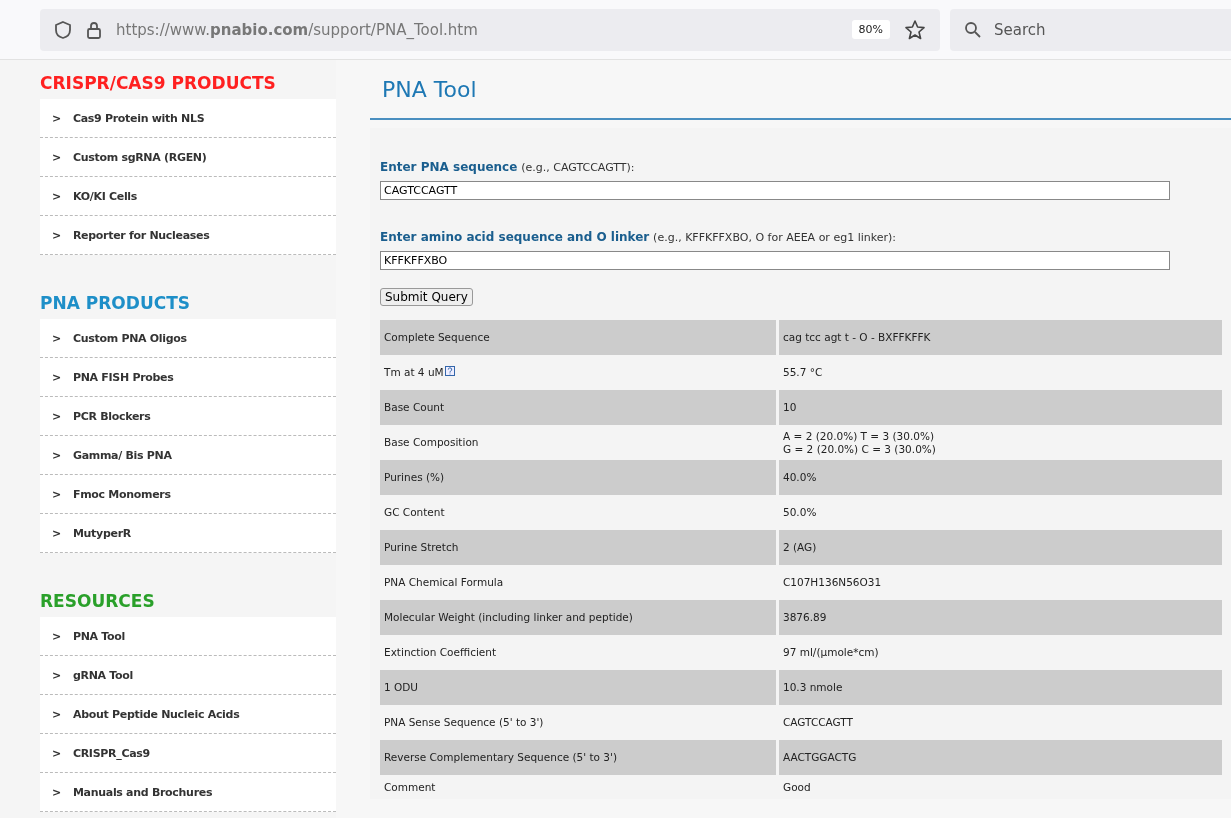  I want to click on table-cell: 3876.89, so click(1000, 617).